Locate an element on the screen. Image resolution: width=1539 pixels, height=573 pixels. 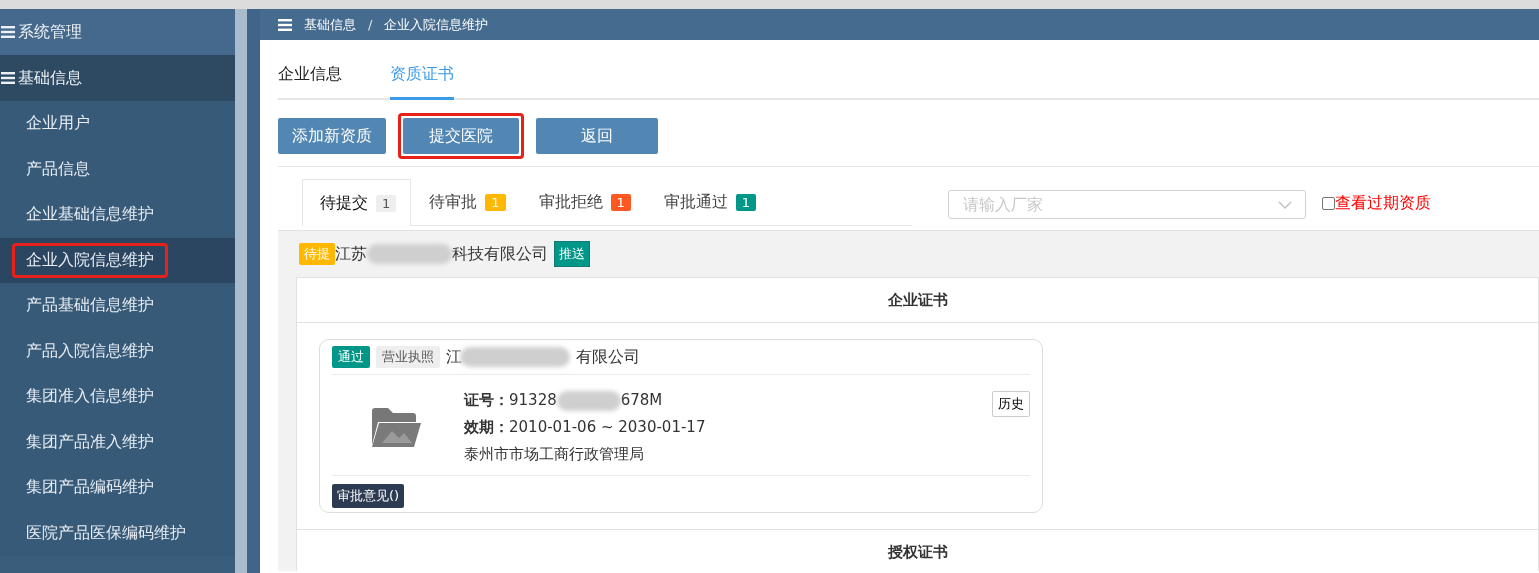
action-button: 返回 is located at coordinates (597, 136).